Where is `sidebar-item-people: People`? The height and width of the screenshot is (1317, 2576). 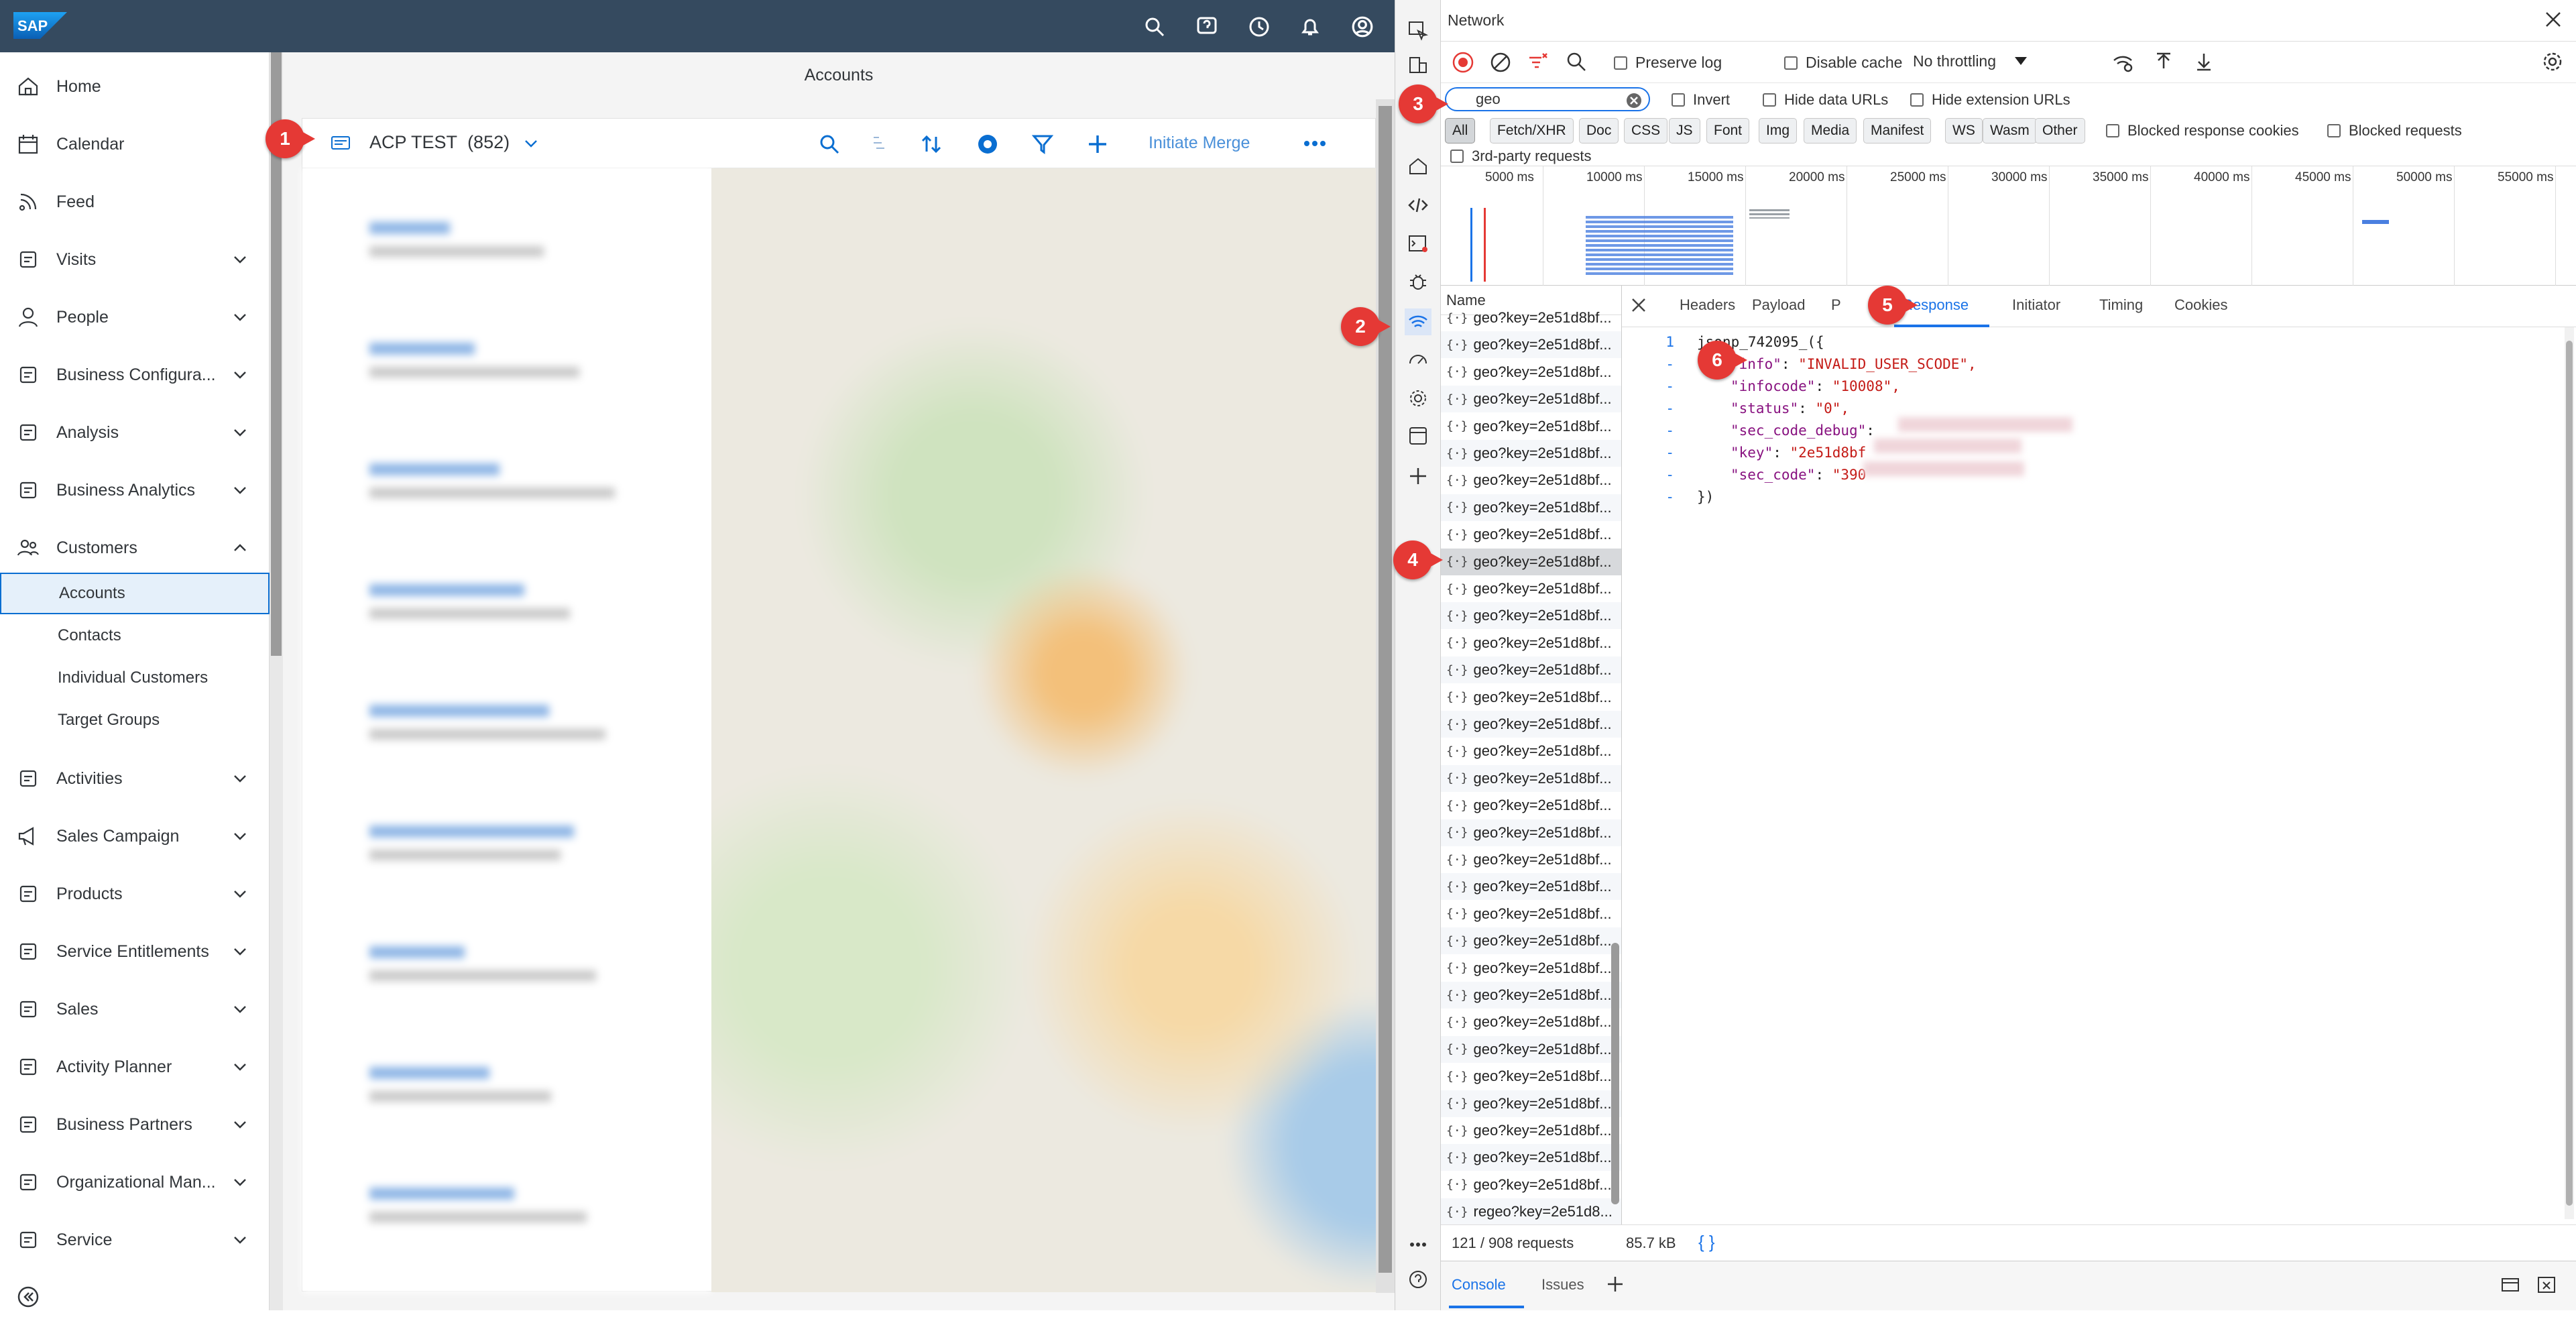
sidebar-item-people: People is located at coordinates (135, 317).